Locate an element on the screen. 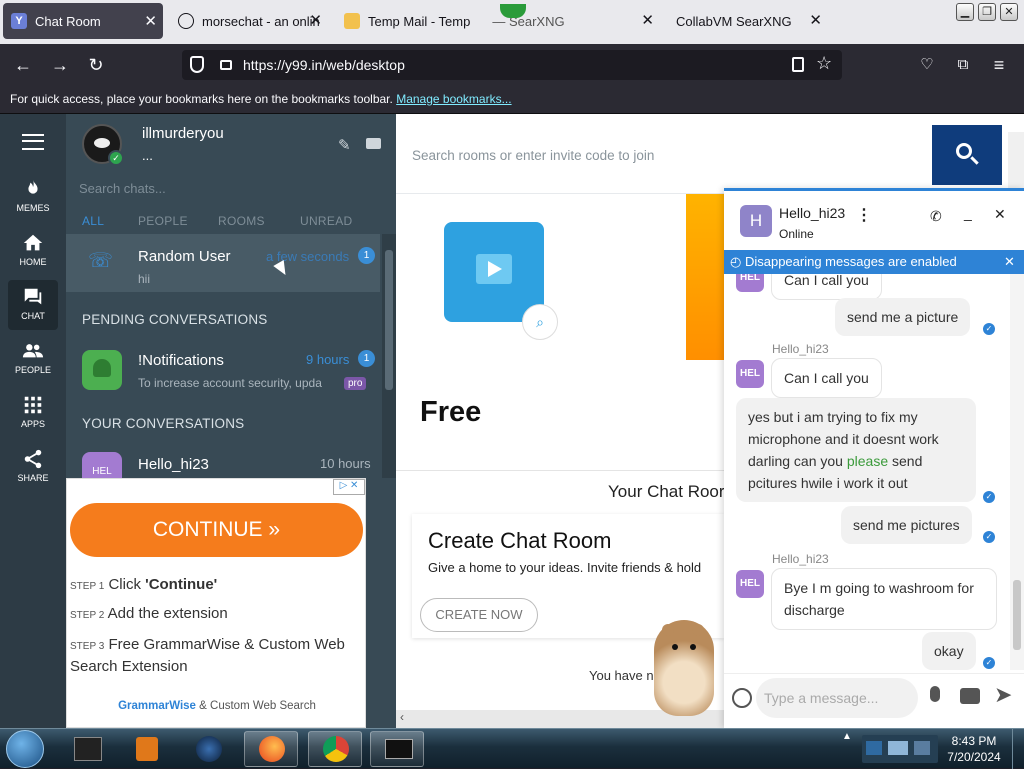 The height and width of the screenshot is (769, 1024). tab-label: CollabVM SearXNG is located at coordinates (734, 21).